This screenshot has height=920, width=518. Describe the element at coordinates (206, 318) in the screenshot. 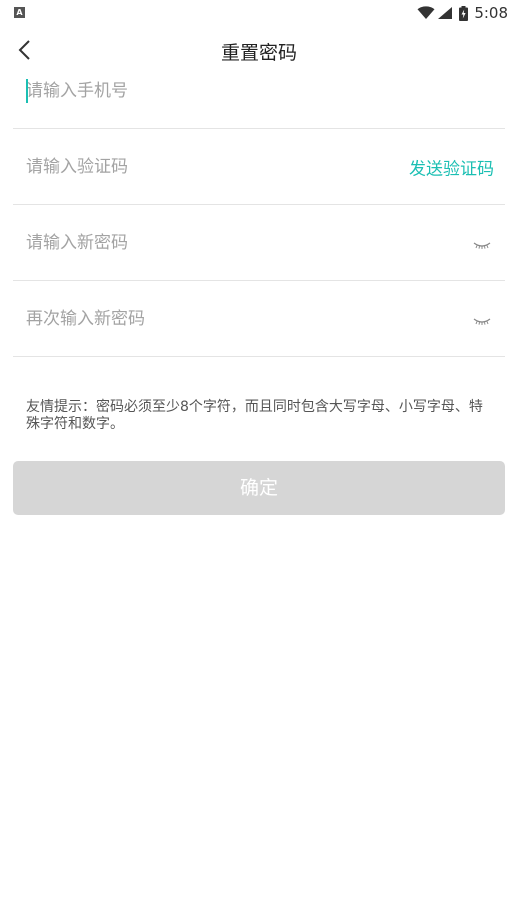

I see `confirm-password-input` at that location.